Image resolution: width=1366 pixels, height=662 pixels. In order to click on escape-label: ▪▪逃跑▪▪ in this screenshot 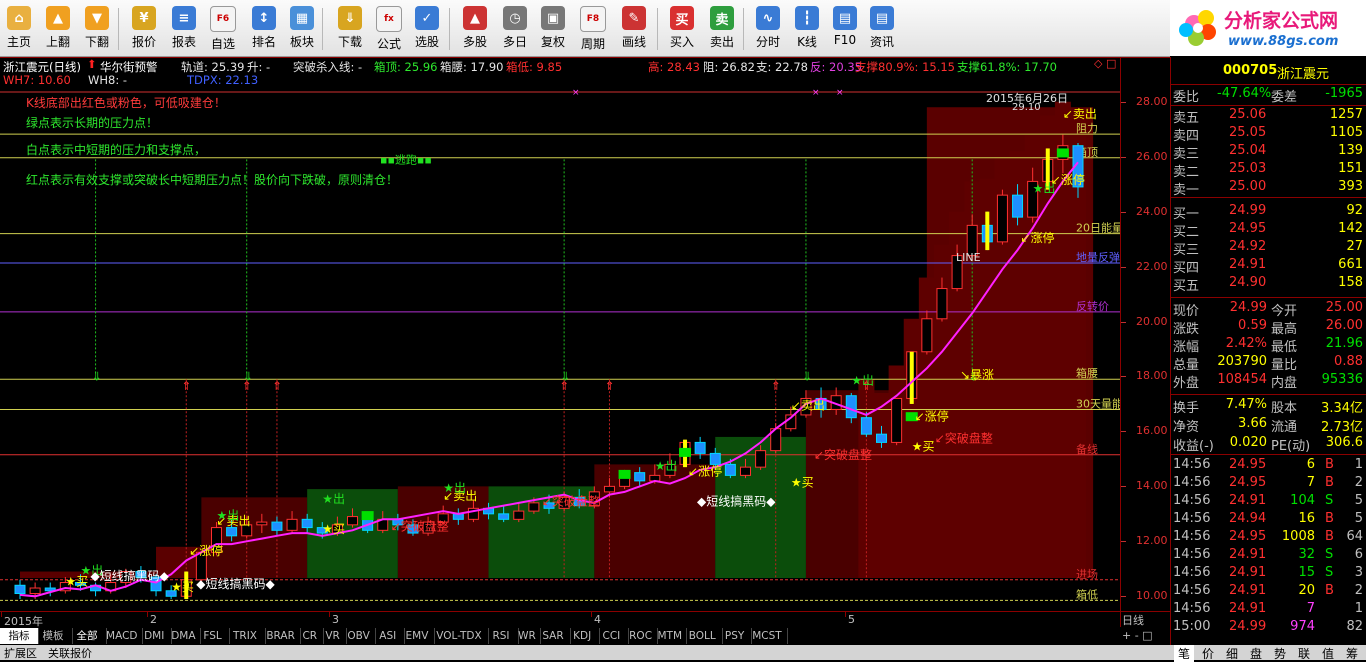, I will do `click(406, 159)`.